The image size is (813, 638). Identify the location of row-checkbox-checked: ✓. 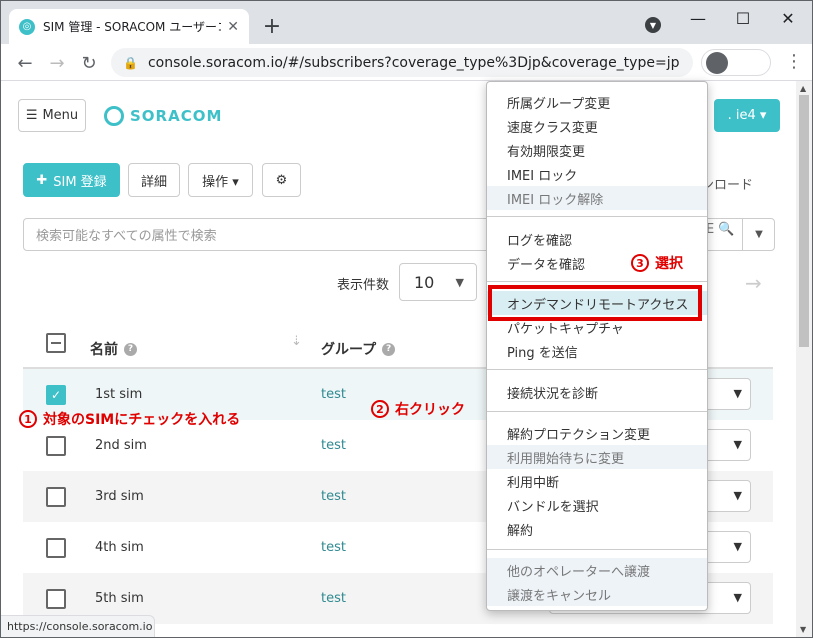
(56, 395).